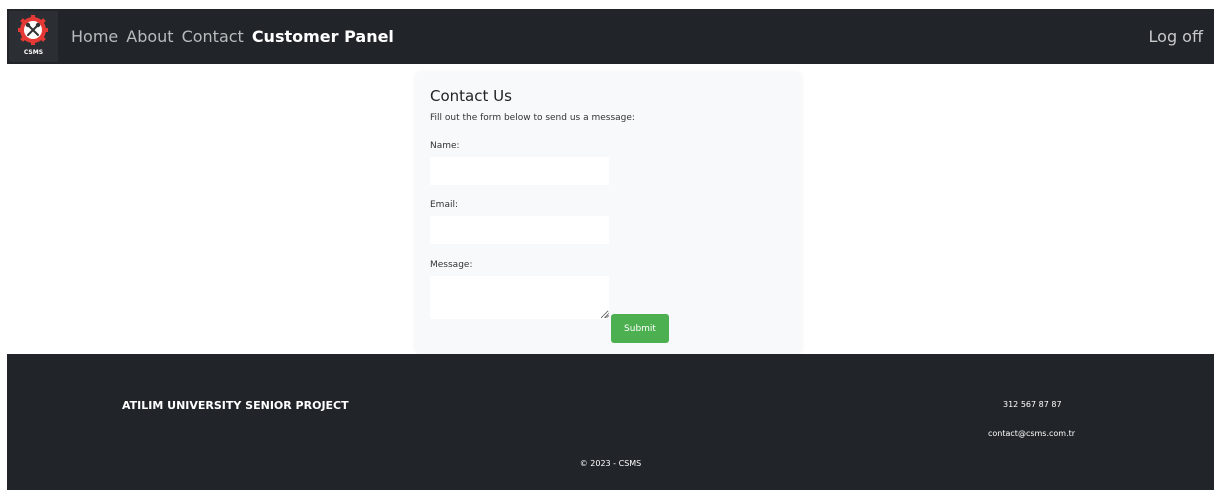  I want to click on nav-home: Home, so click(94, 36).